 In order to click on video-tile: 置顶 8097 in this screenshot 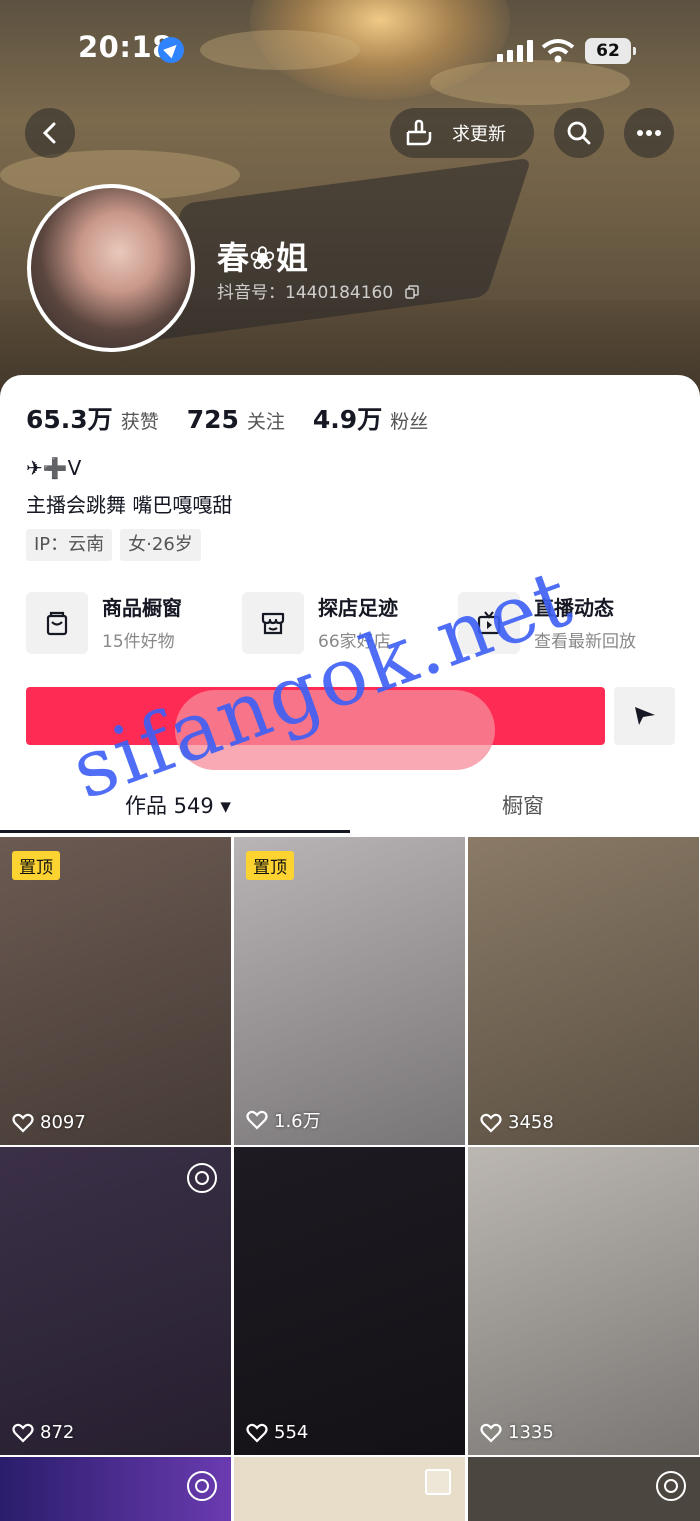, I will do `click(115, 991)`.